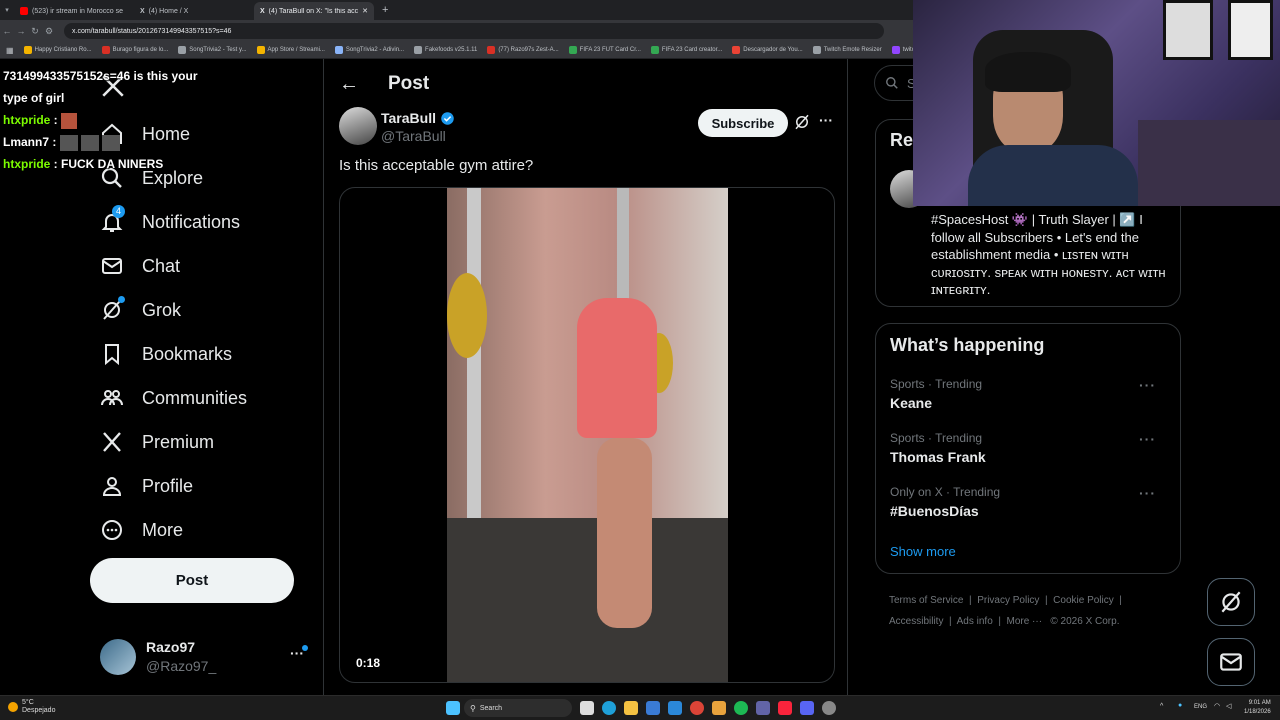  What do you see at coordinates (358, 126) in the screenshot?
I see `author-avatar` at bounding box center [358, 126].